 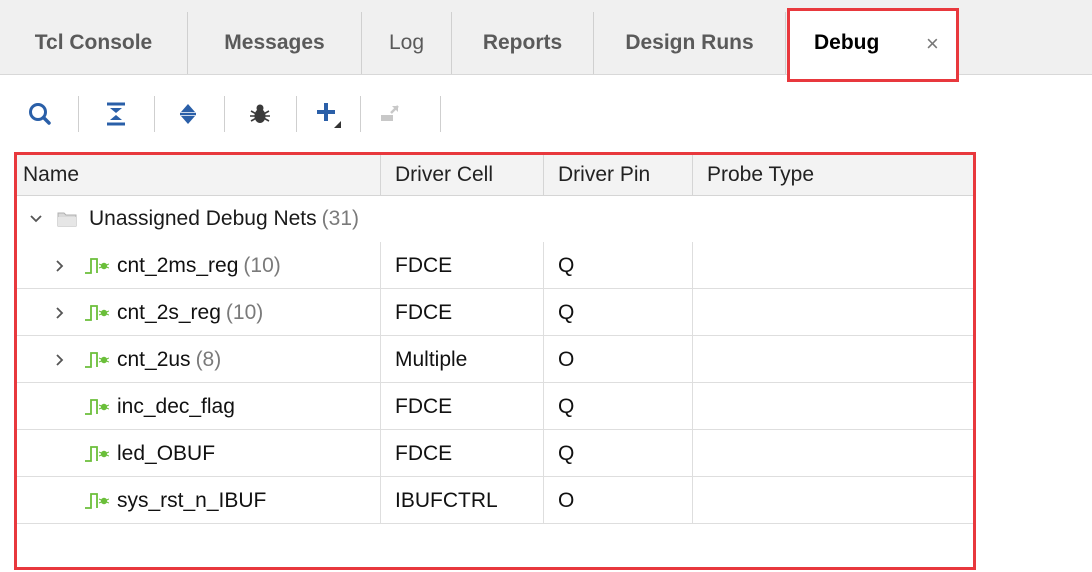 What do you see at coordinates (495, 218) in the screenshot?
I see `group-row: Unassigned Debug Nets (31)` at bounding box center [495, 218].